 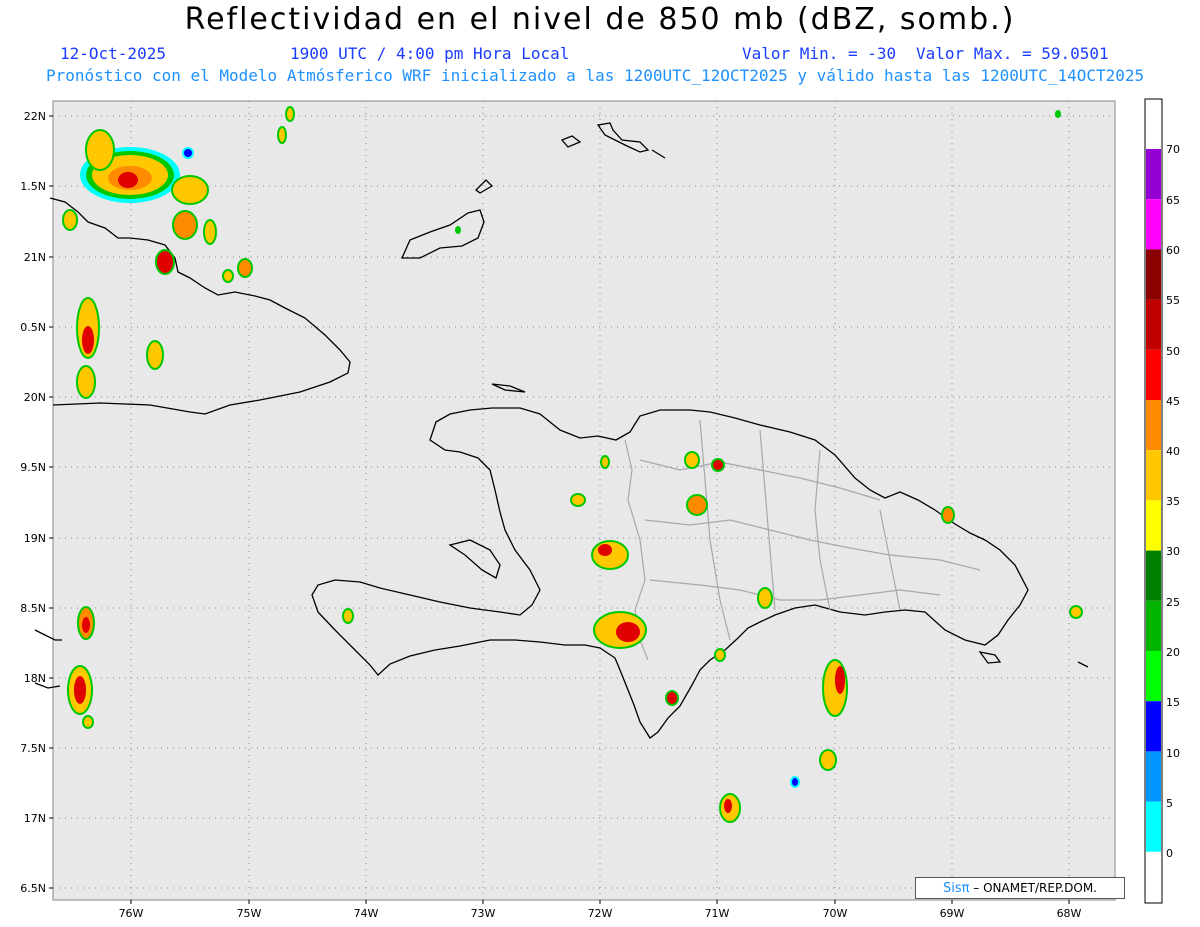 I want to click on lon-label: 76W, so click(x=131, y=913).